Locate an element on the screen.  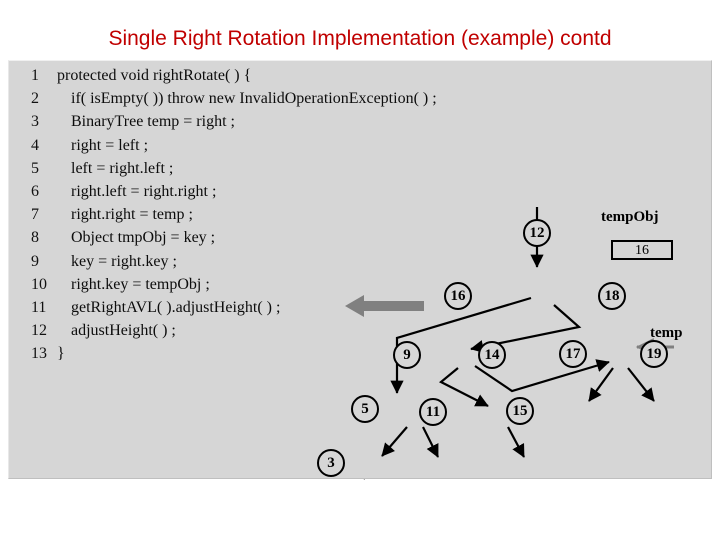
code-line: 7 right.right = temp ; is located at coordinates (241, 214).